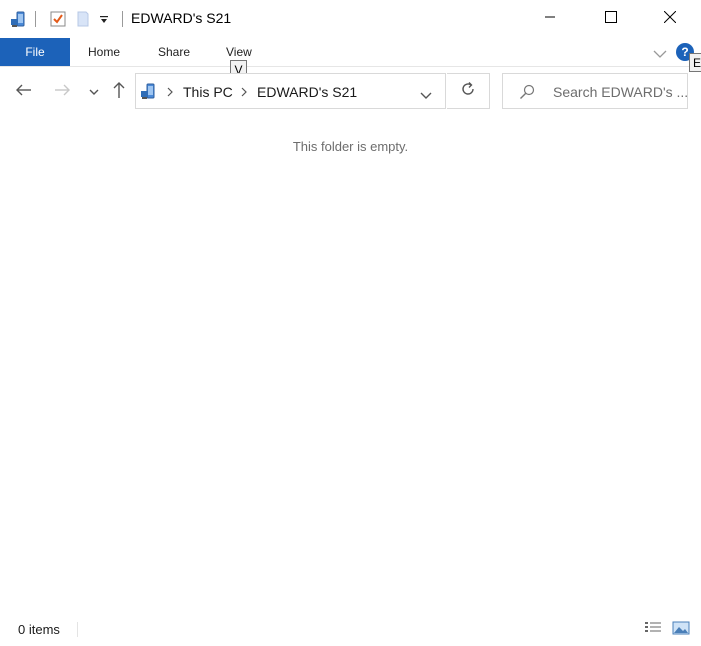 Image resolution: width=701 pixels, height=646 pixels. I want to click on arrow-left-icon, so click(24, 92).